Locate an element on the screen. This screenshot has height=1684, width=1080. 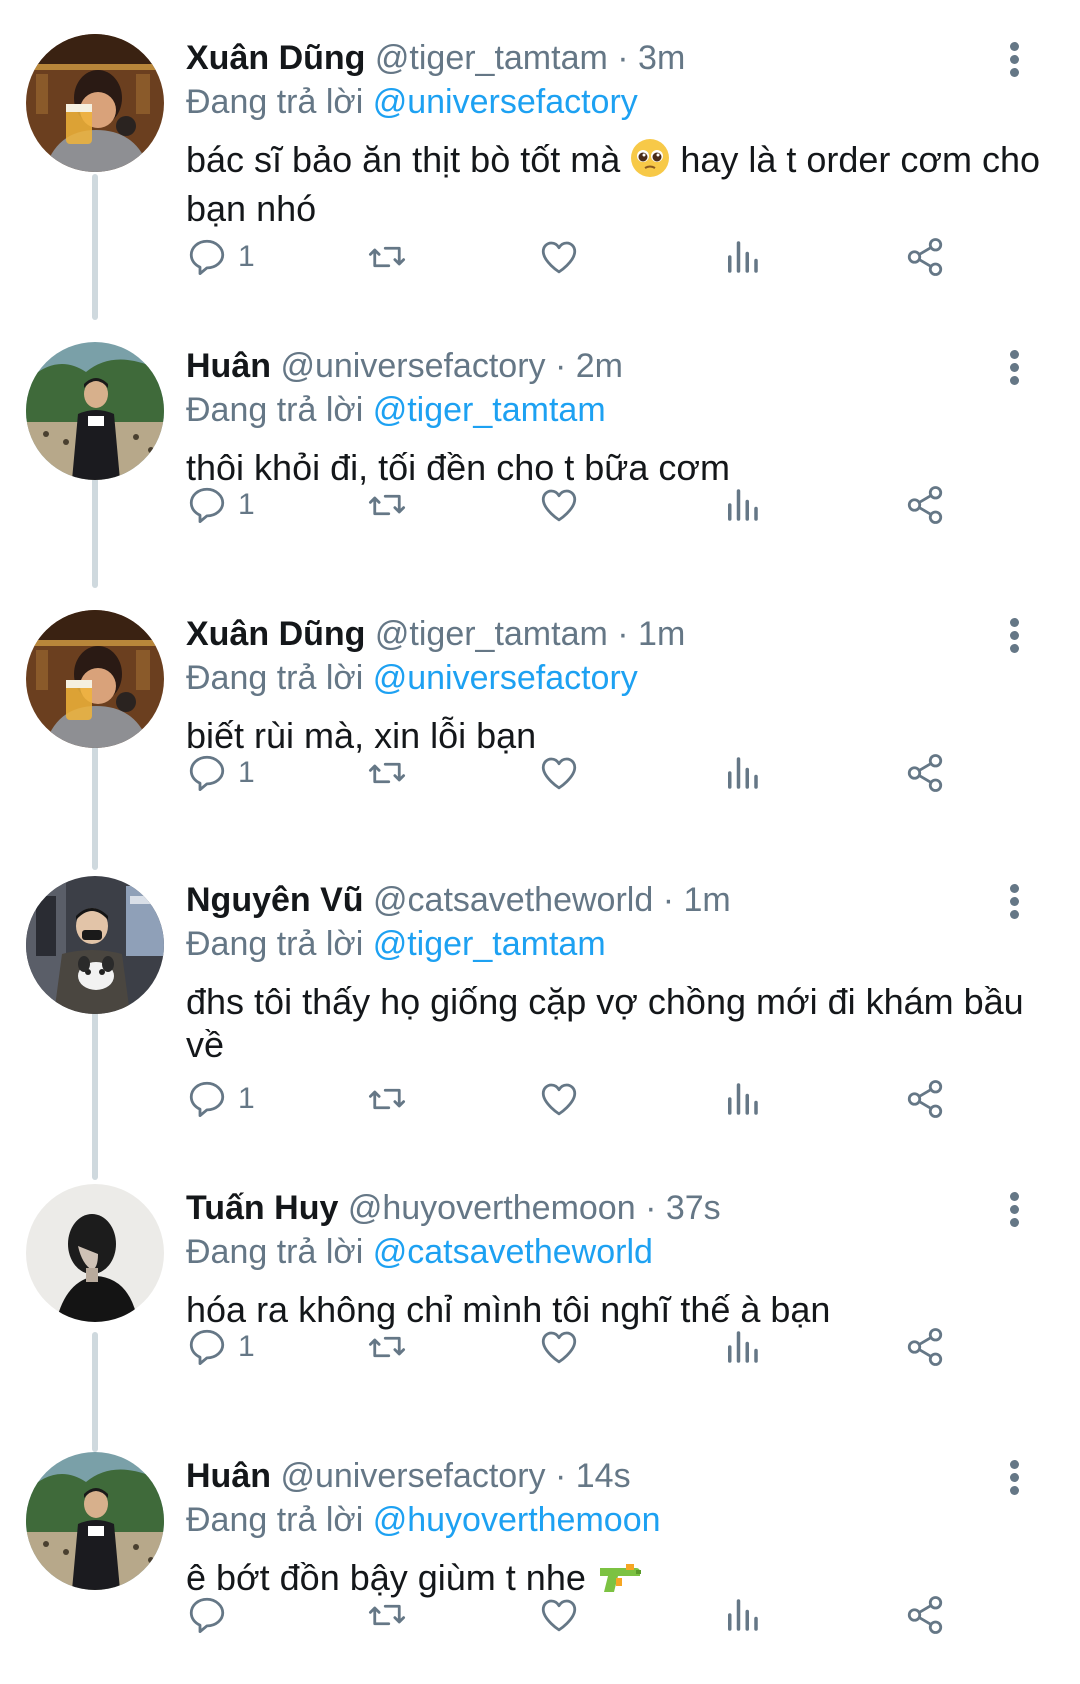
tweet-header: Xuân Dũng @tiger_tamtam · 3m is located at coordinates (578, 58).